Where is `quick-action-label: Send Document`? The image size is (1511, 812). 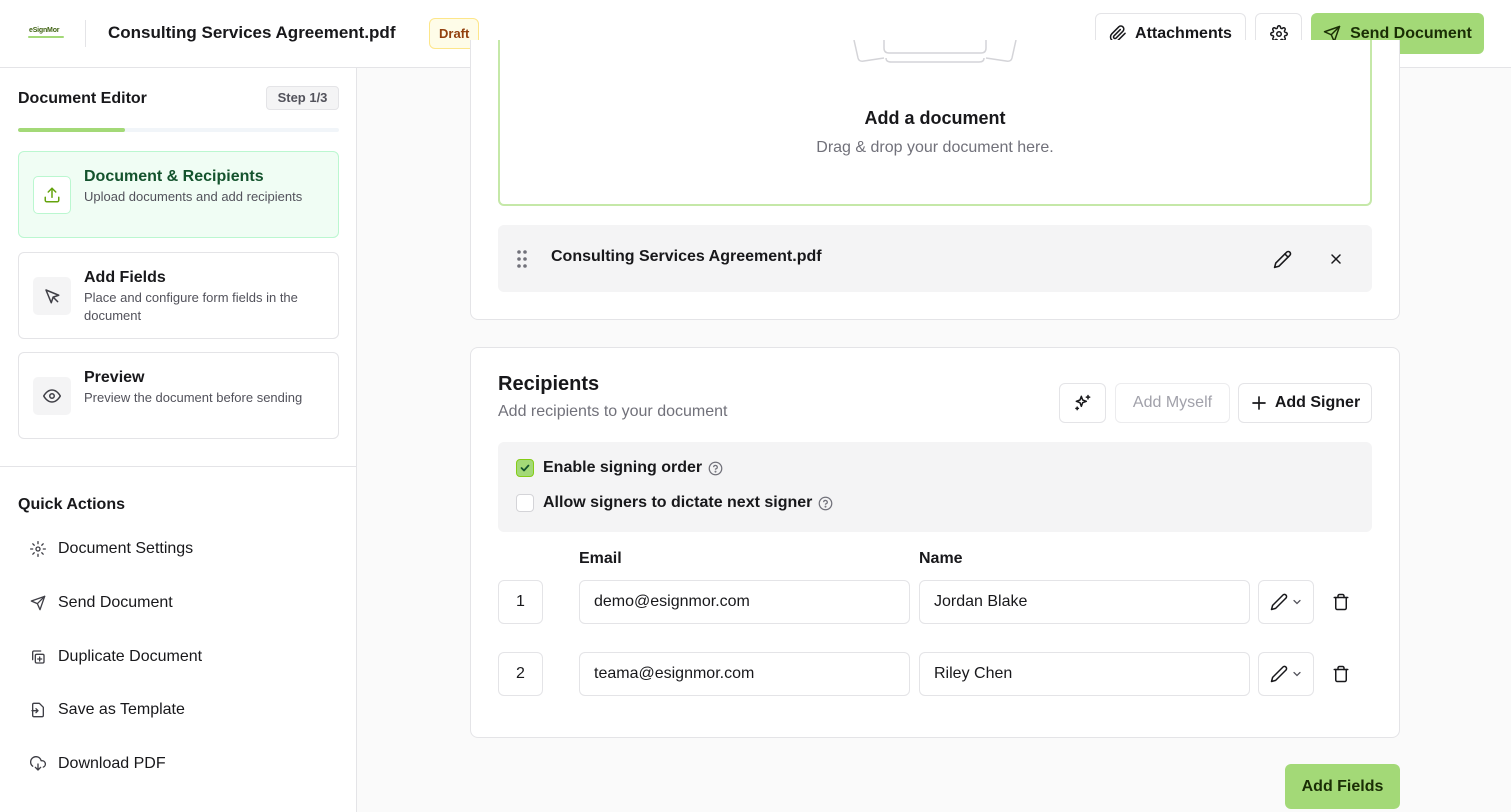 quick-action-label: Send Document is located at coordinates (115, 602).